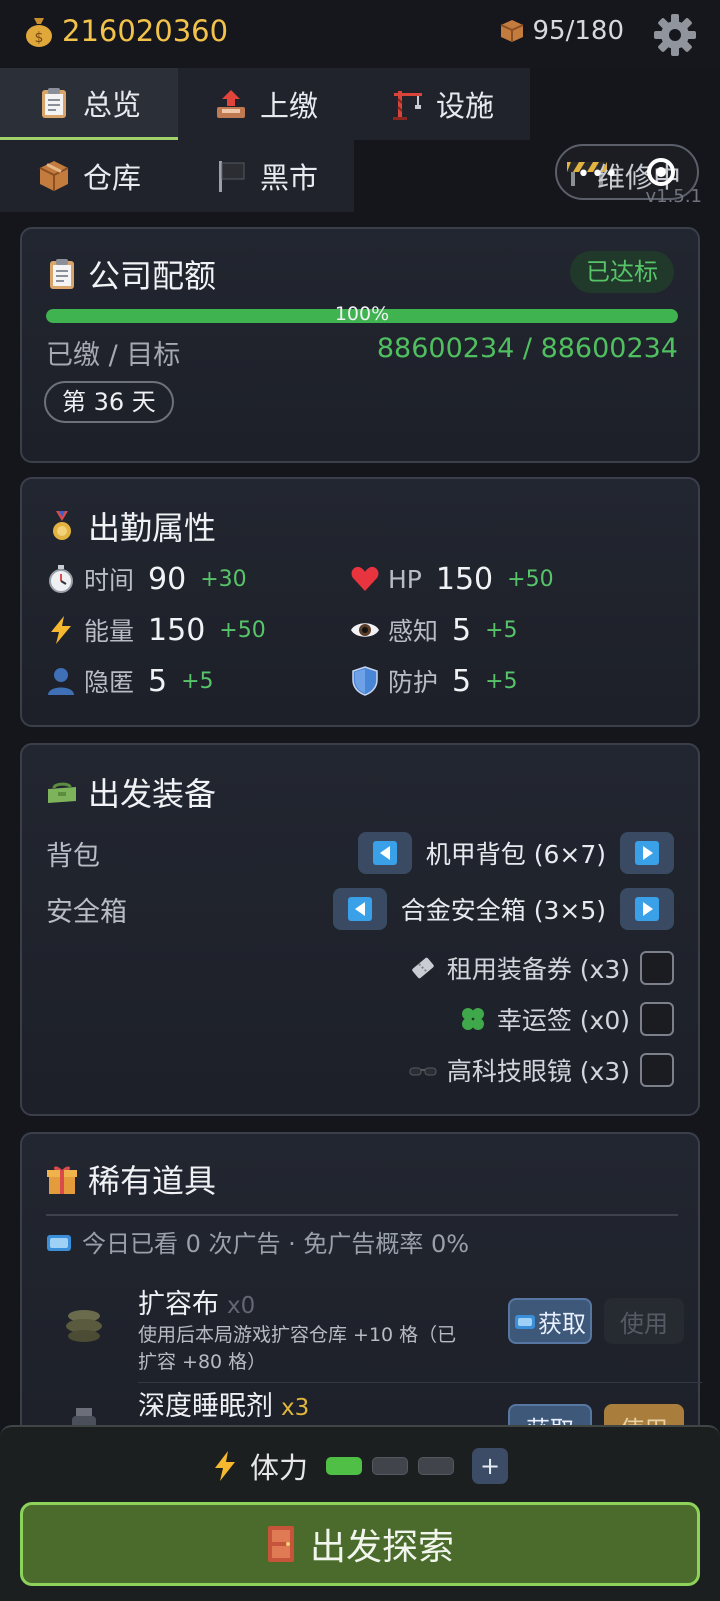 The height and width of the screenshot is (1601, 720). Describe the element at coordinates (131, 792) in the screenshot. I see `equipment-title: 出发装备` at that location.